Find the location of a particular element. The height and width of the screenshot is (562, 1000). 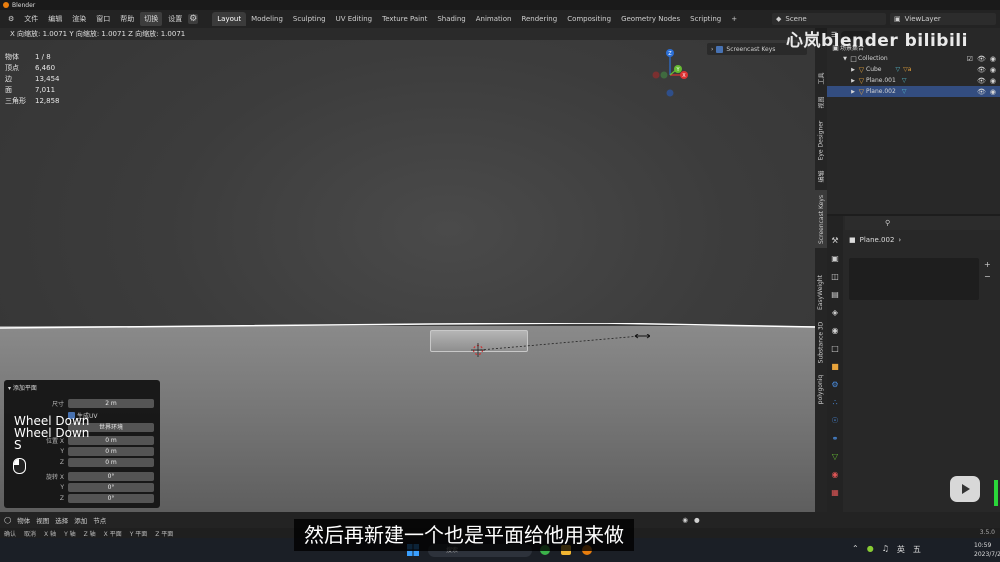

menu-edit: 编辑 is located at coordinates (55, 19).